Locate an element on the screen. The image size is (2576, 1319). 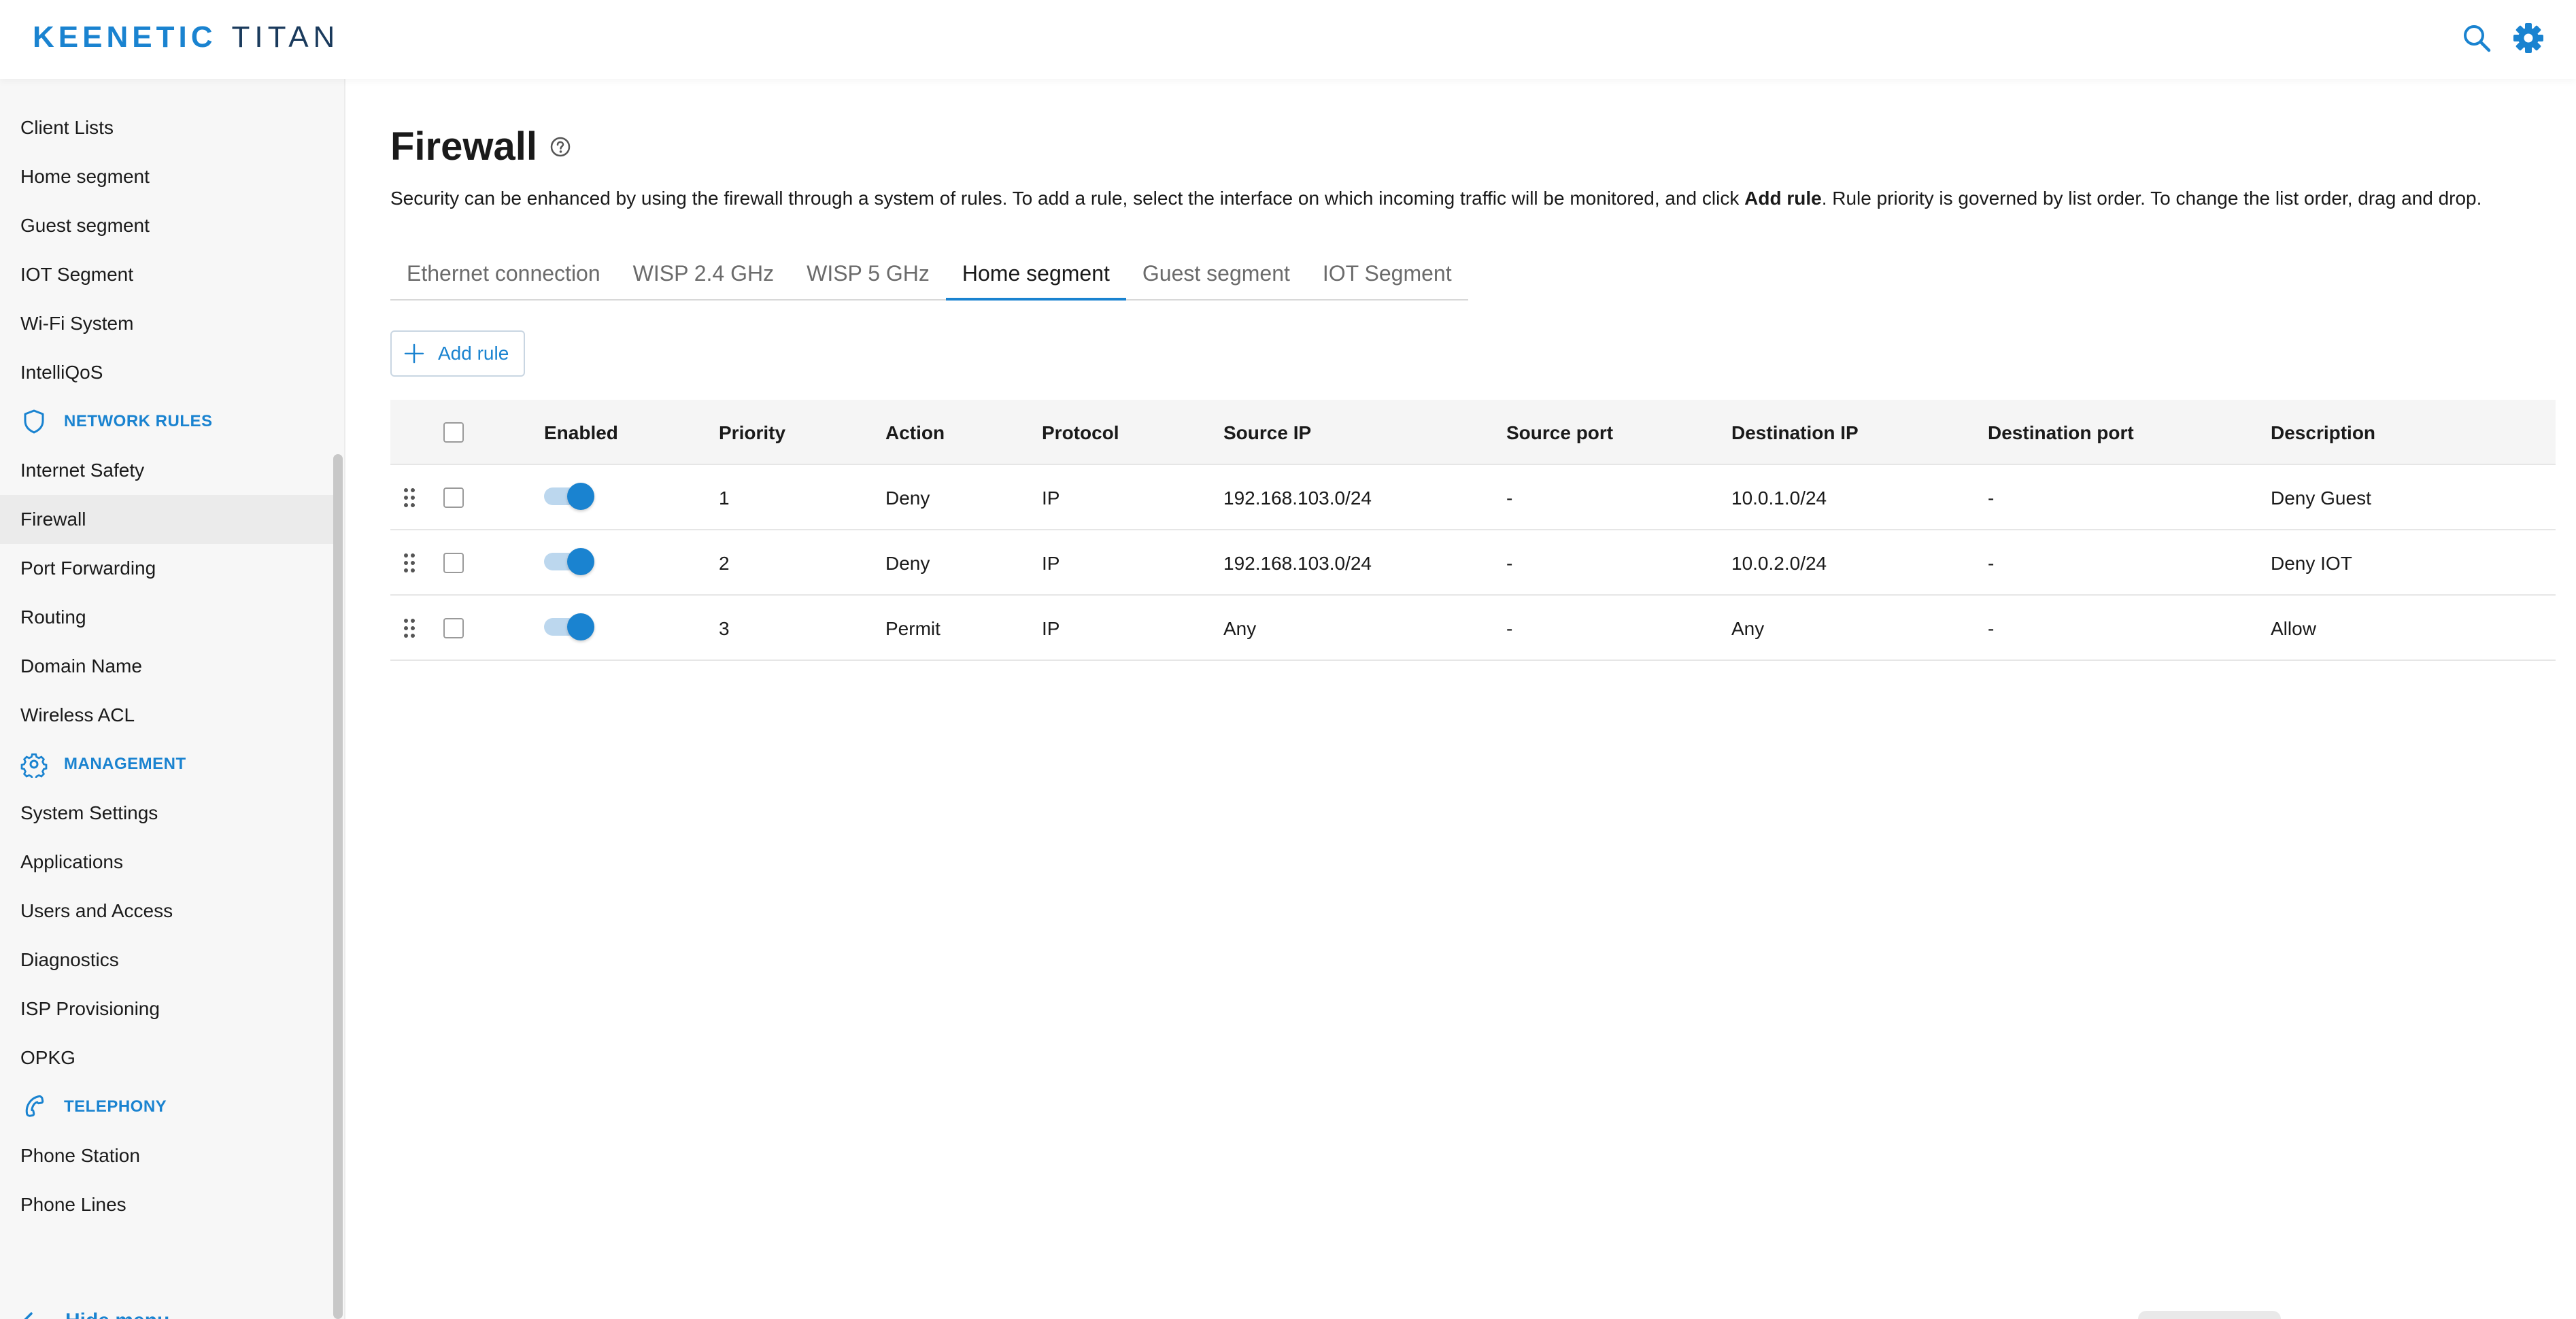
cell-priority: 2 is located at coordinates (724, 563).